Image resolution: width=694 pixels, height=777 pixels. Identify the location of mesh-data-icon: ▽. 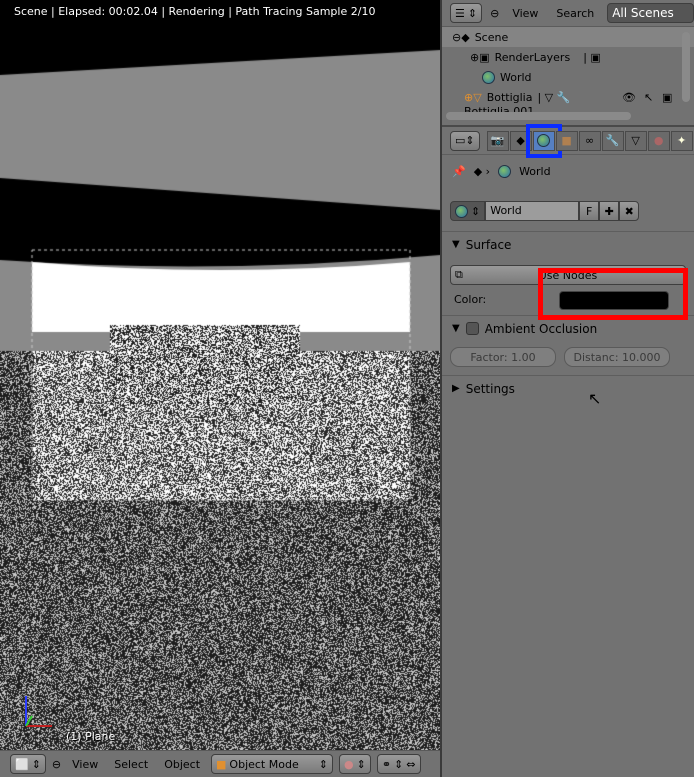
(635, 140).